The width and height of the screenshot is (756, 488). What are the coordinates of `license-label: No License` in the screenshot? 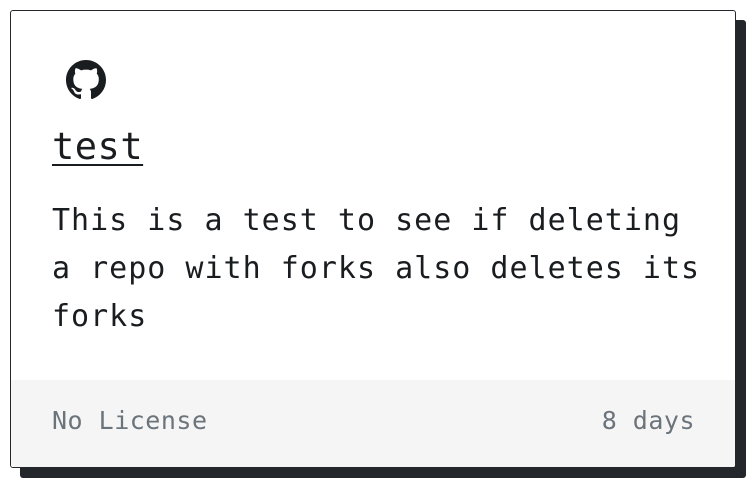 It's located at (130, 420).